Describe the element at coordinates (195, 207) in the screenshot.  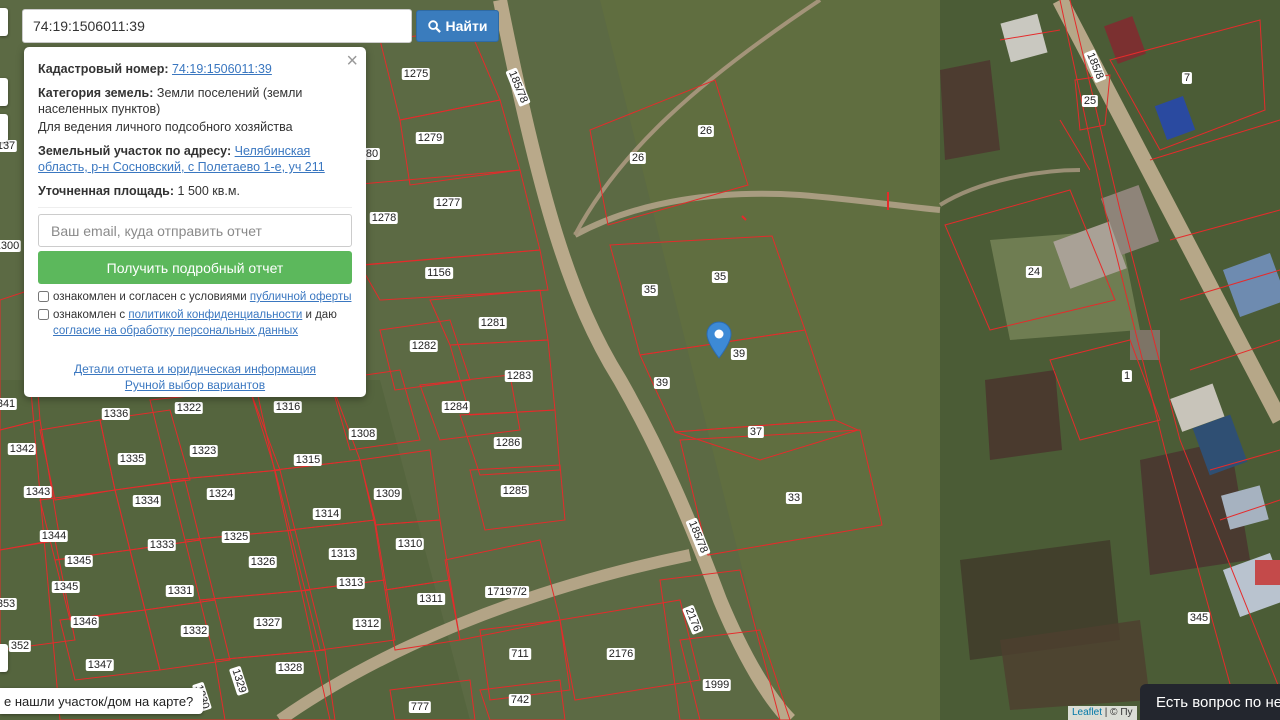
I see `divider` at that location.